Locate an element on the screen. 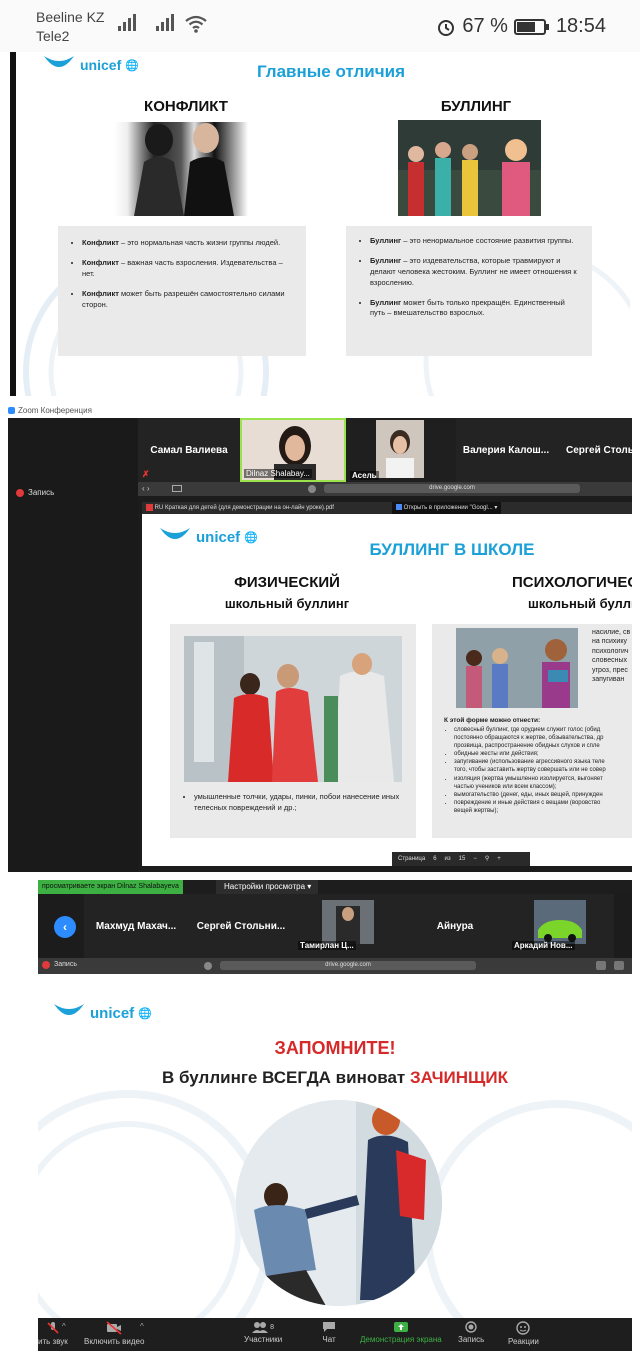 The height and width of the screenshot is (1351, 640). browser-toolbar-2: Запись drive.google.com is located at coordinates (335, 966).